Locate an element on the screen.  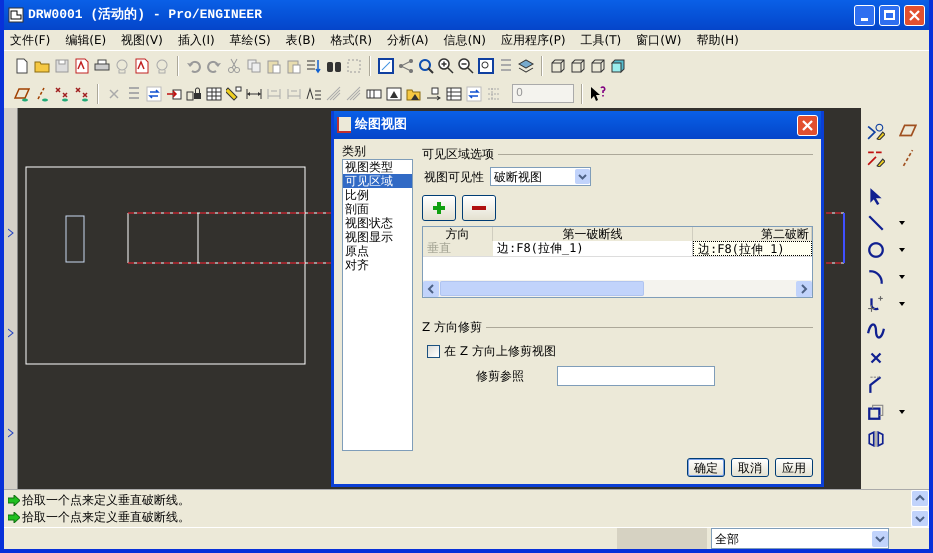
menu-item: 工具(T) is located at coordinates (601, 40).